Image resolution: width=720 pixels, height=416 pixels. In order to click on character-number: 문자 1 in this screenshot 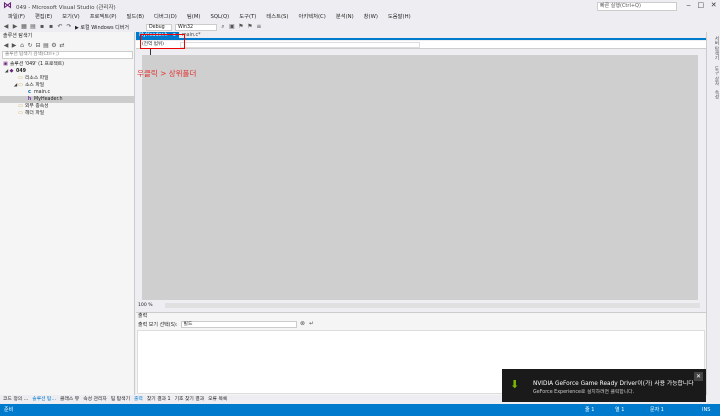, I will do `click(657, 410)`.